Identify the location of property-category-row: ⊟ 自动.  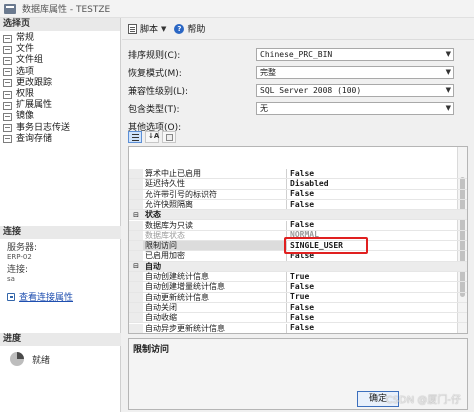
(298, 266).